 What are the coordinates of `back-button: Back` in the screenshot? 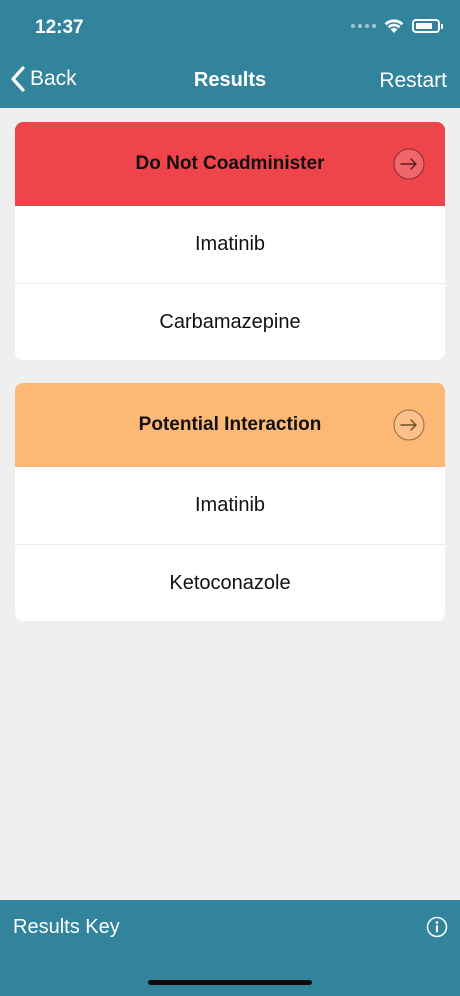 It's located at (43, 79).